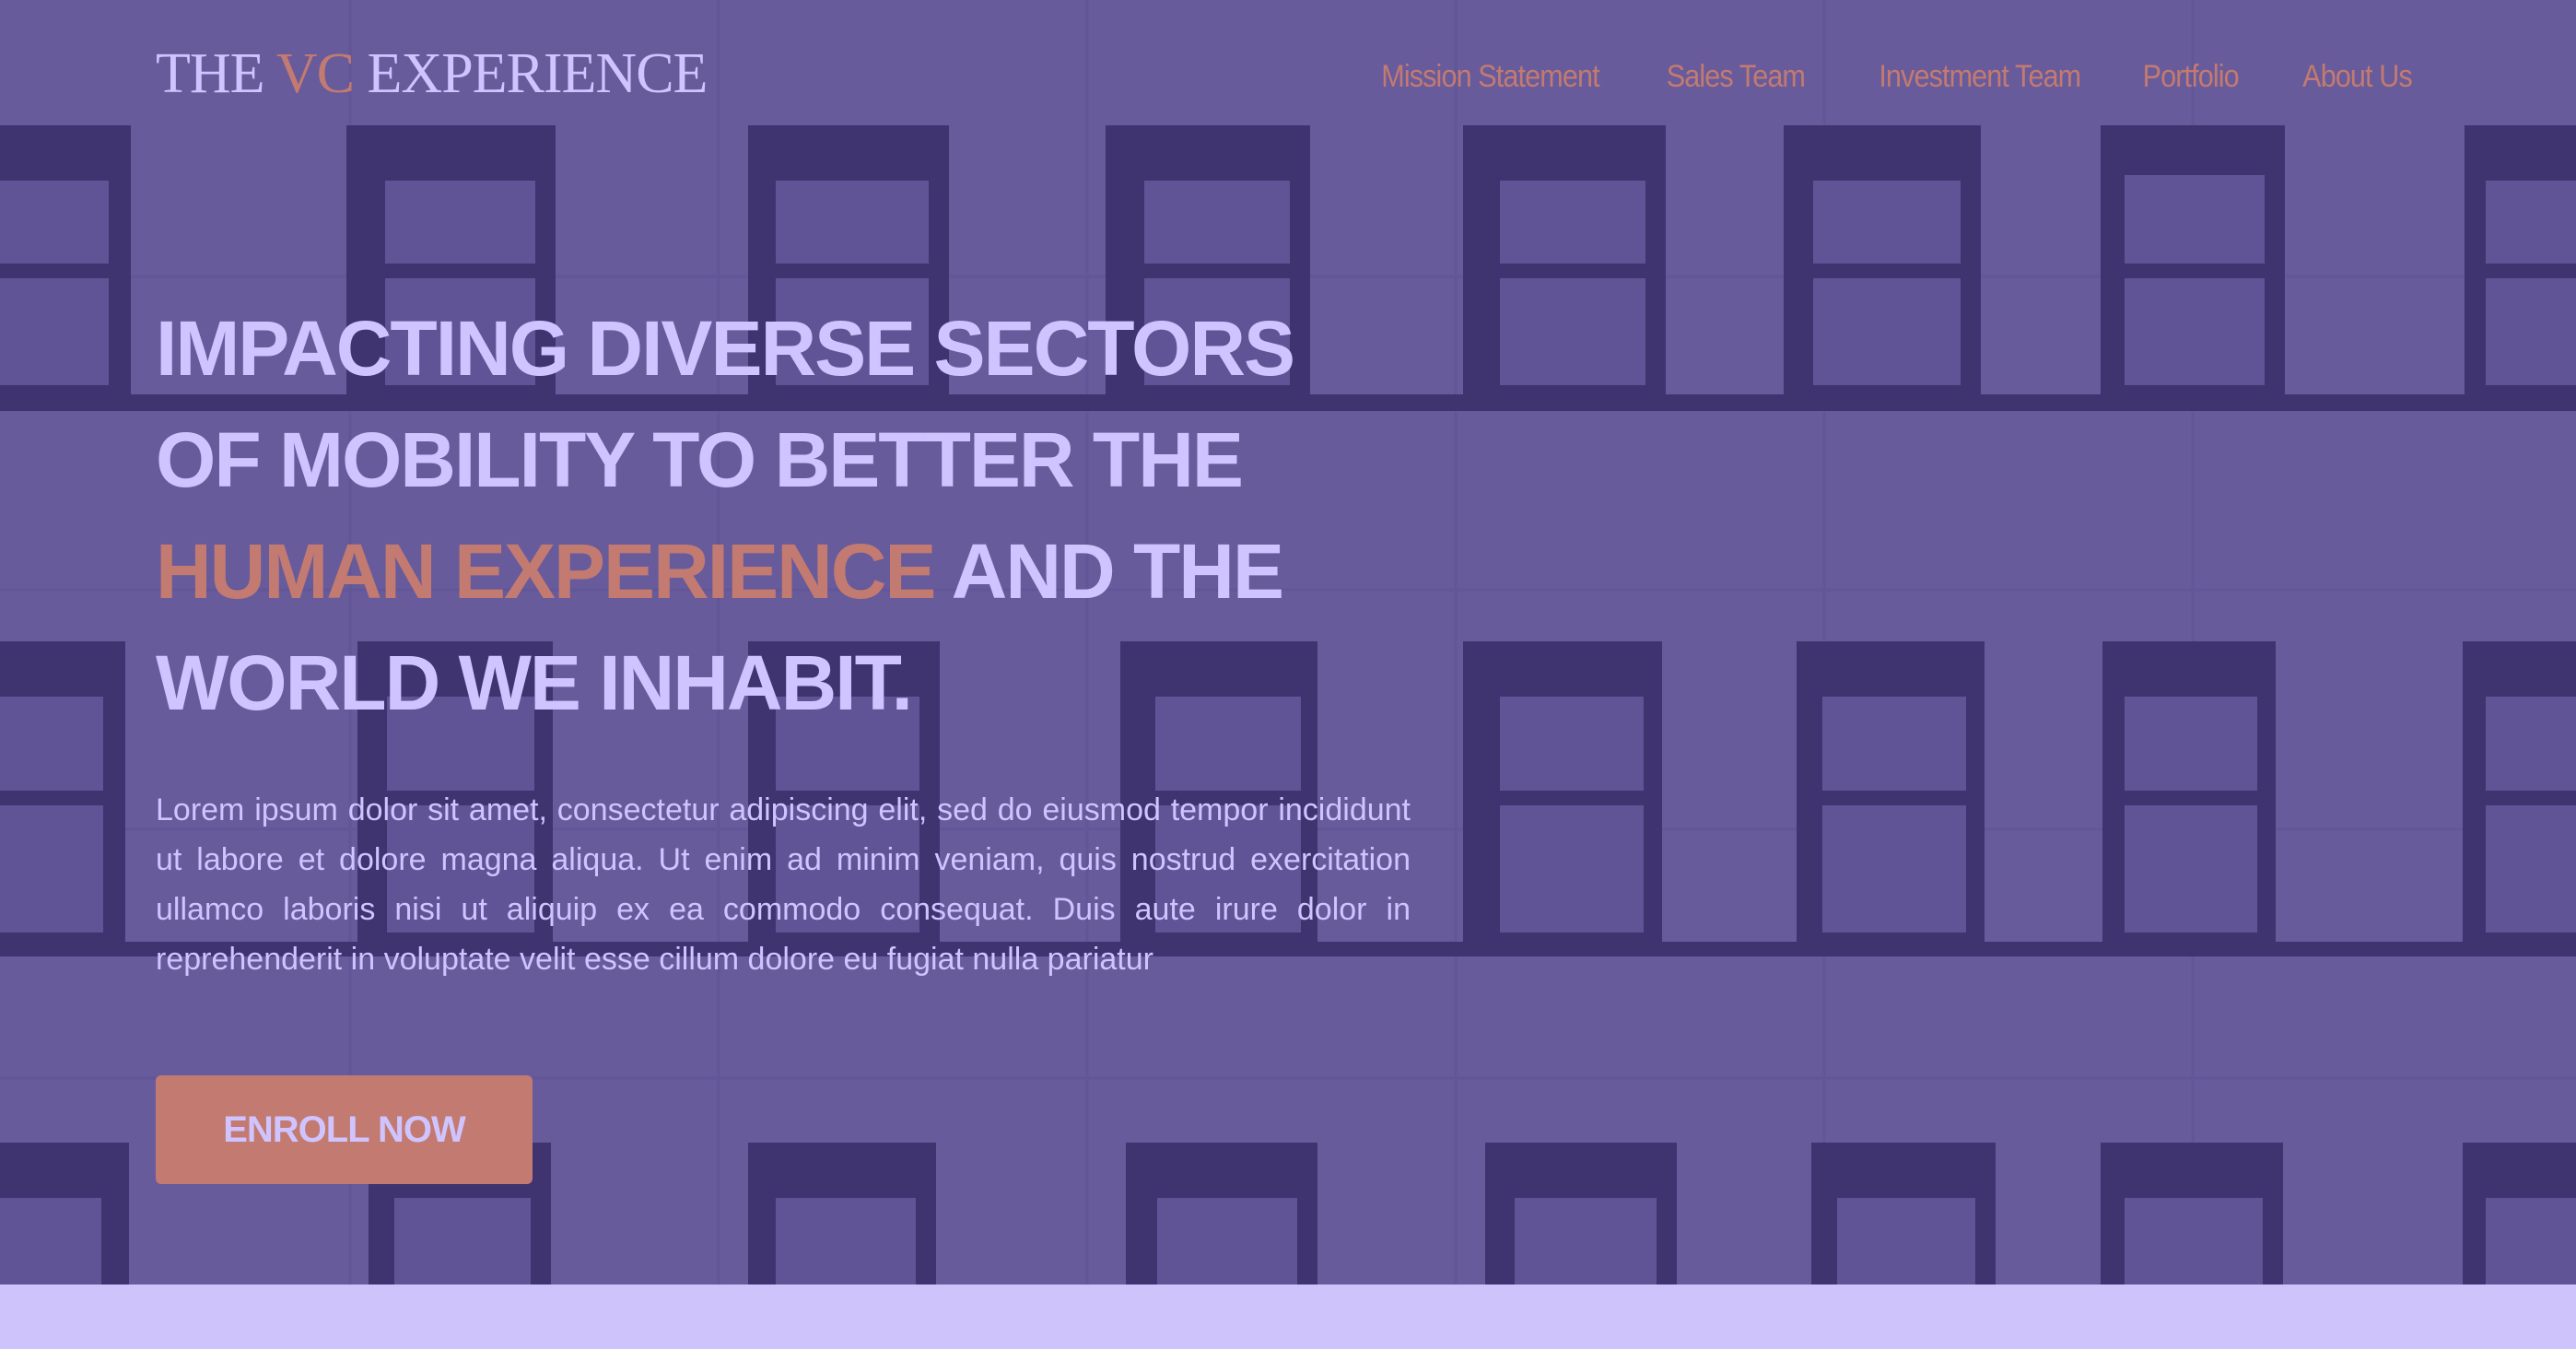  What do you see at coordinates (315, 74) in the screenshot?
I see `brand-logo-accent: VC` at bounding box center [315, 74].